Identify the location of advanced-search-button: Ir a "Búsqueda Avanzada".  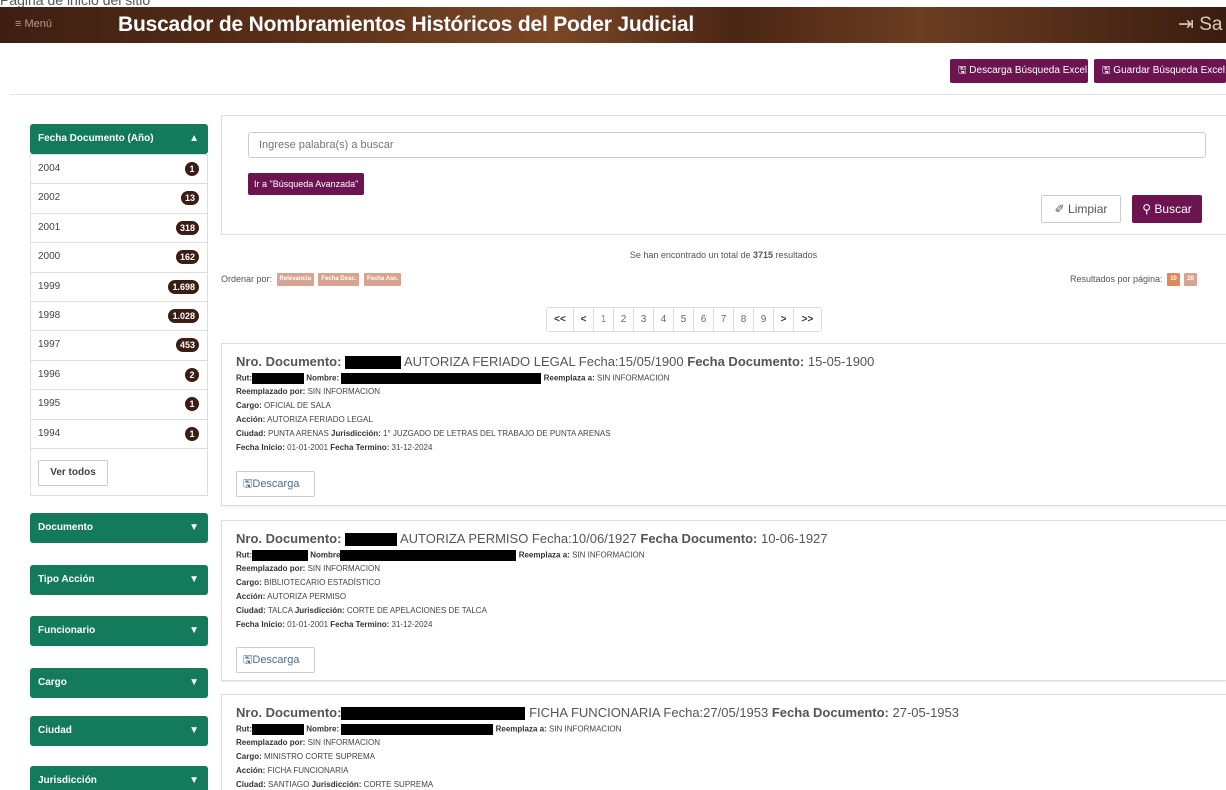
(306, 184).